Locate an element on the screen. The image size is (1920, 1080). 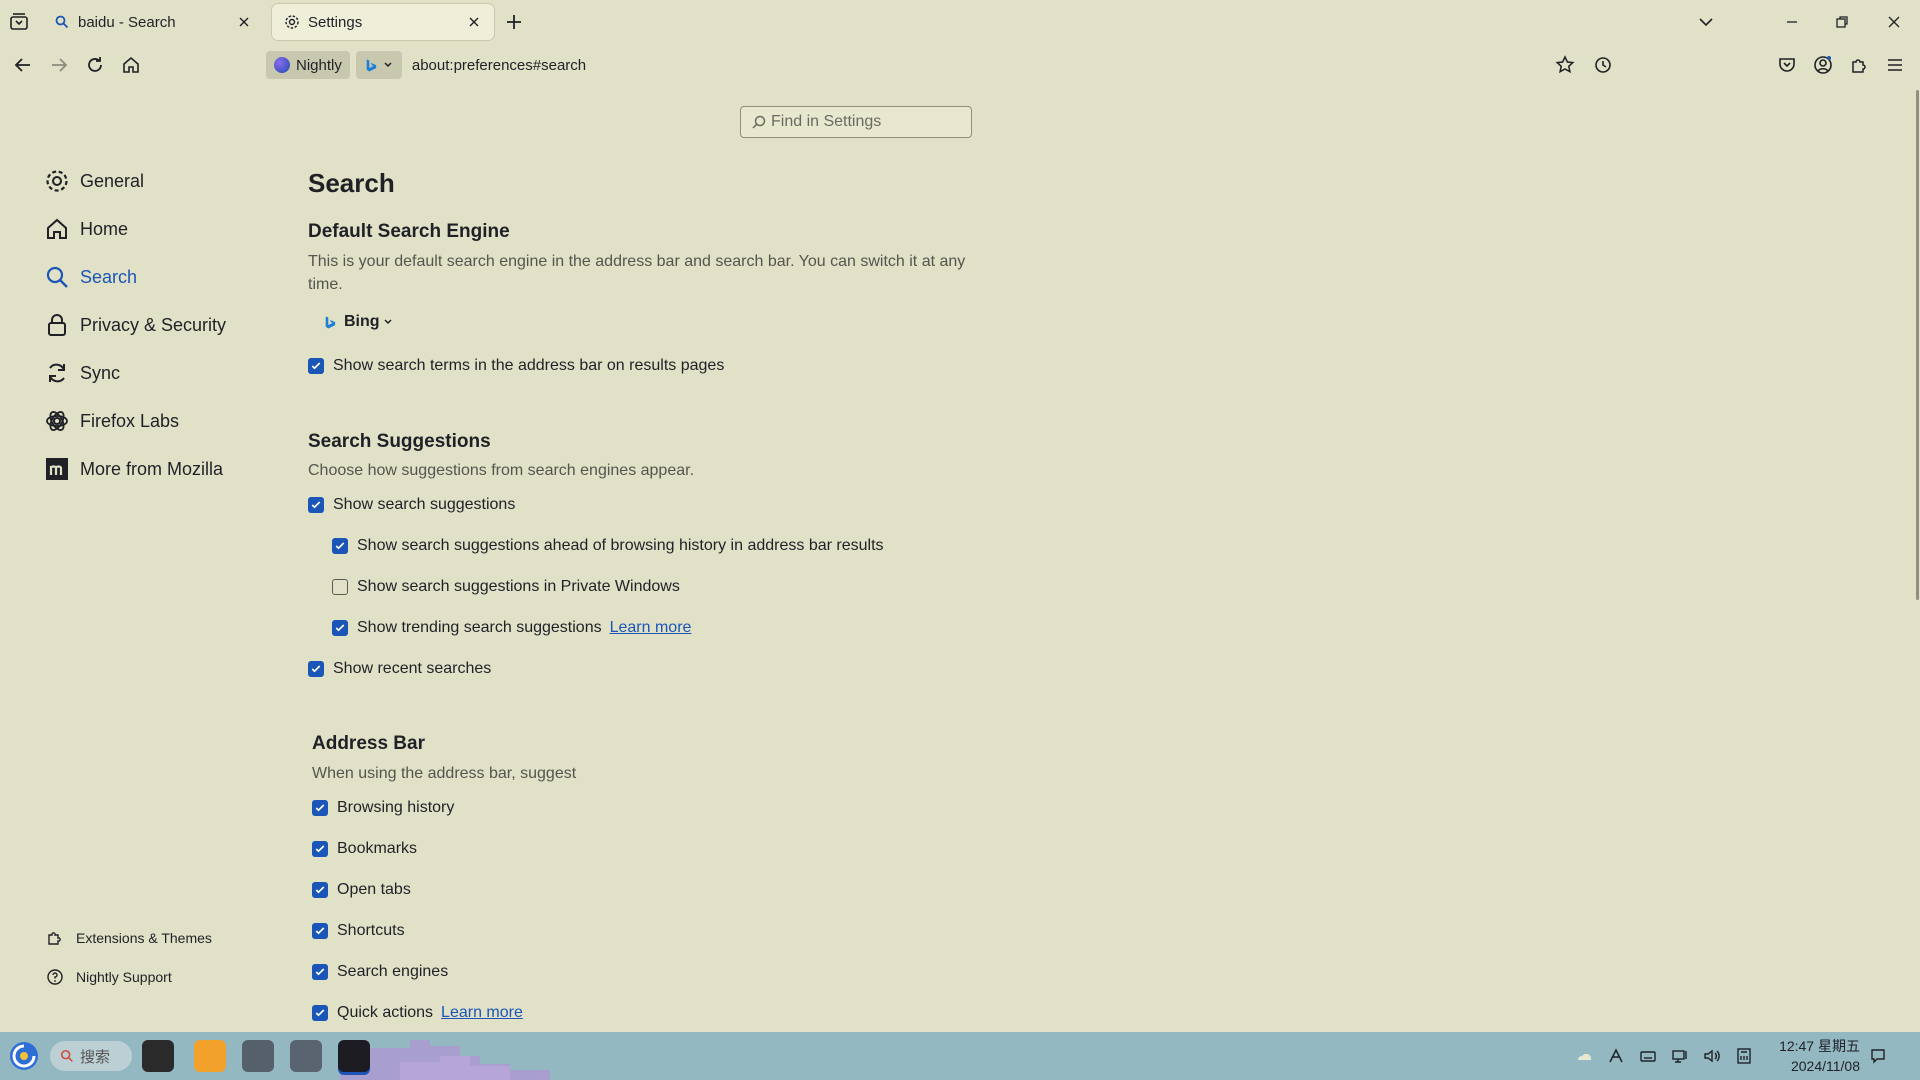
close-window-icon is located at coordinates (1894, 22).